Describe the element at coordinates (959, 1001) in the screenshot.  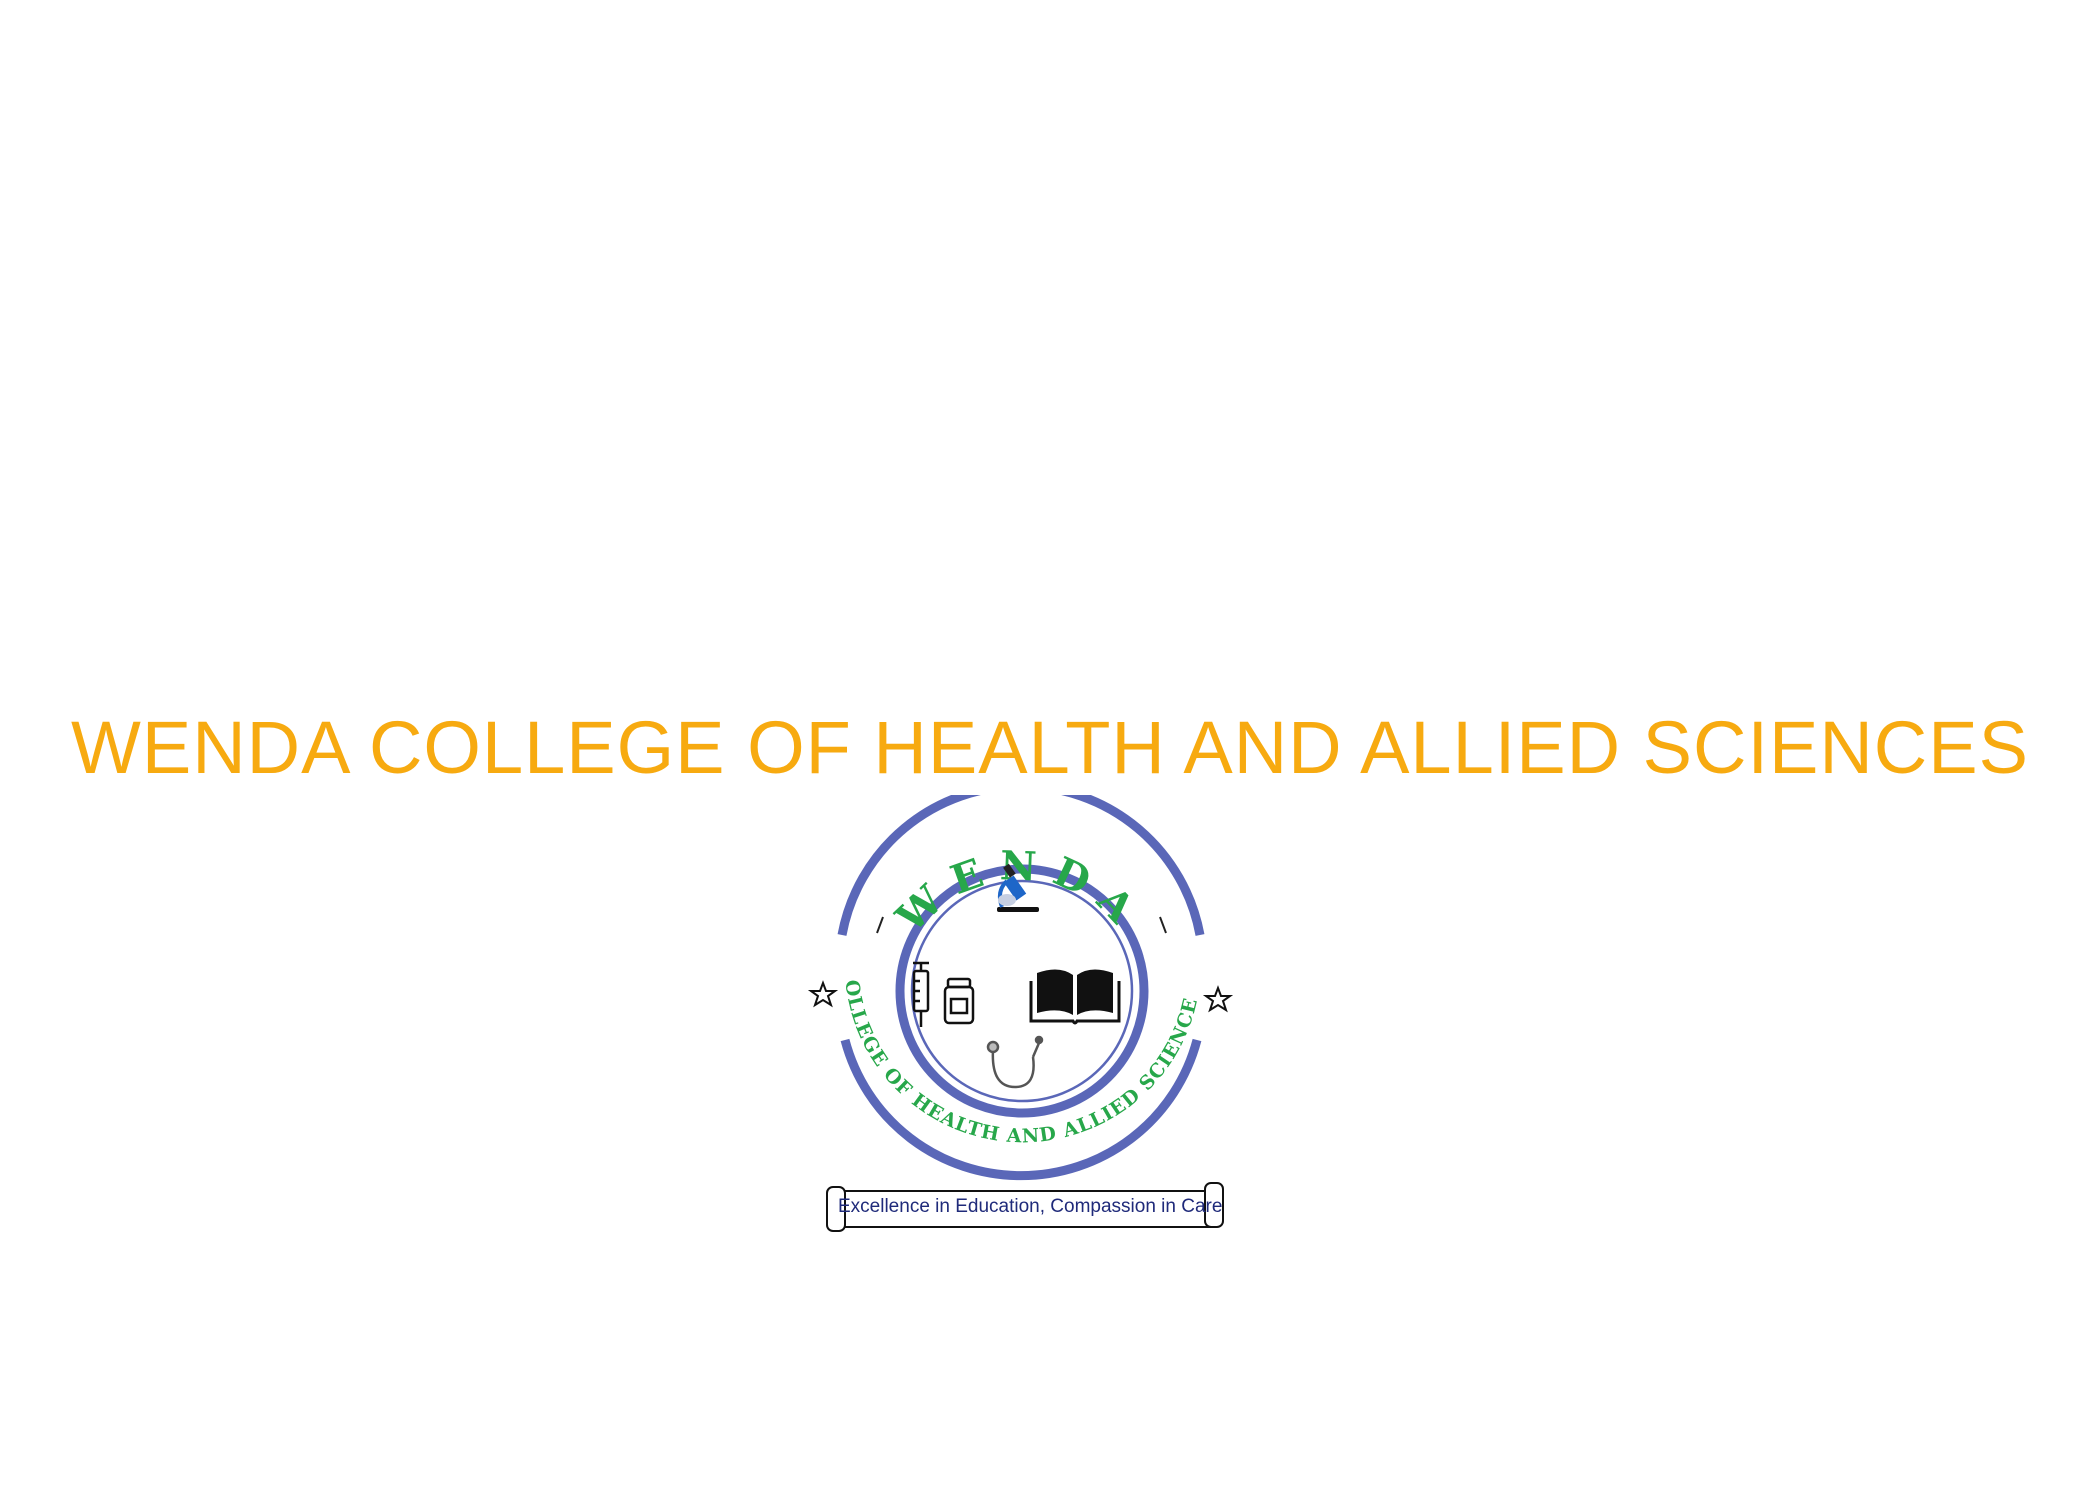
I see `medicine-bottle-icon` at that location.